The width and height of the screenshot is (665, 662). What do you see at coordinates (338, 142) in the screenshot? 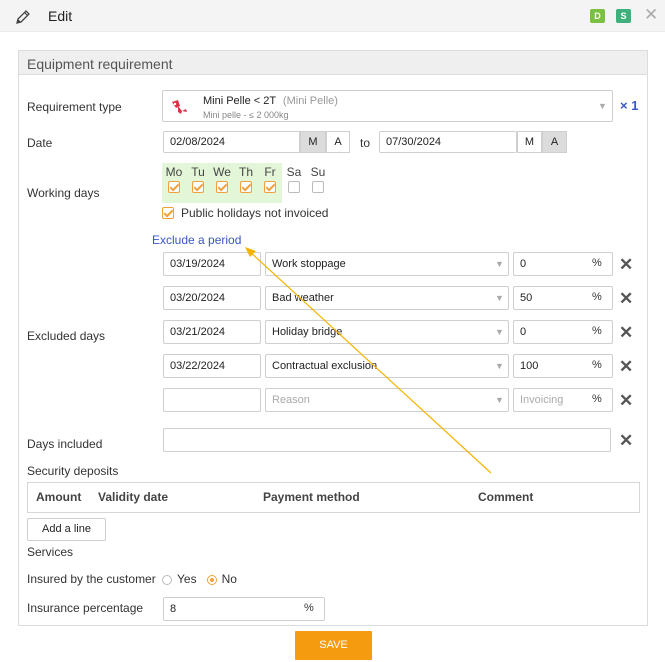
I see `start-afternoon-toggle: A` at bounding box center [338, 142].